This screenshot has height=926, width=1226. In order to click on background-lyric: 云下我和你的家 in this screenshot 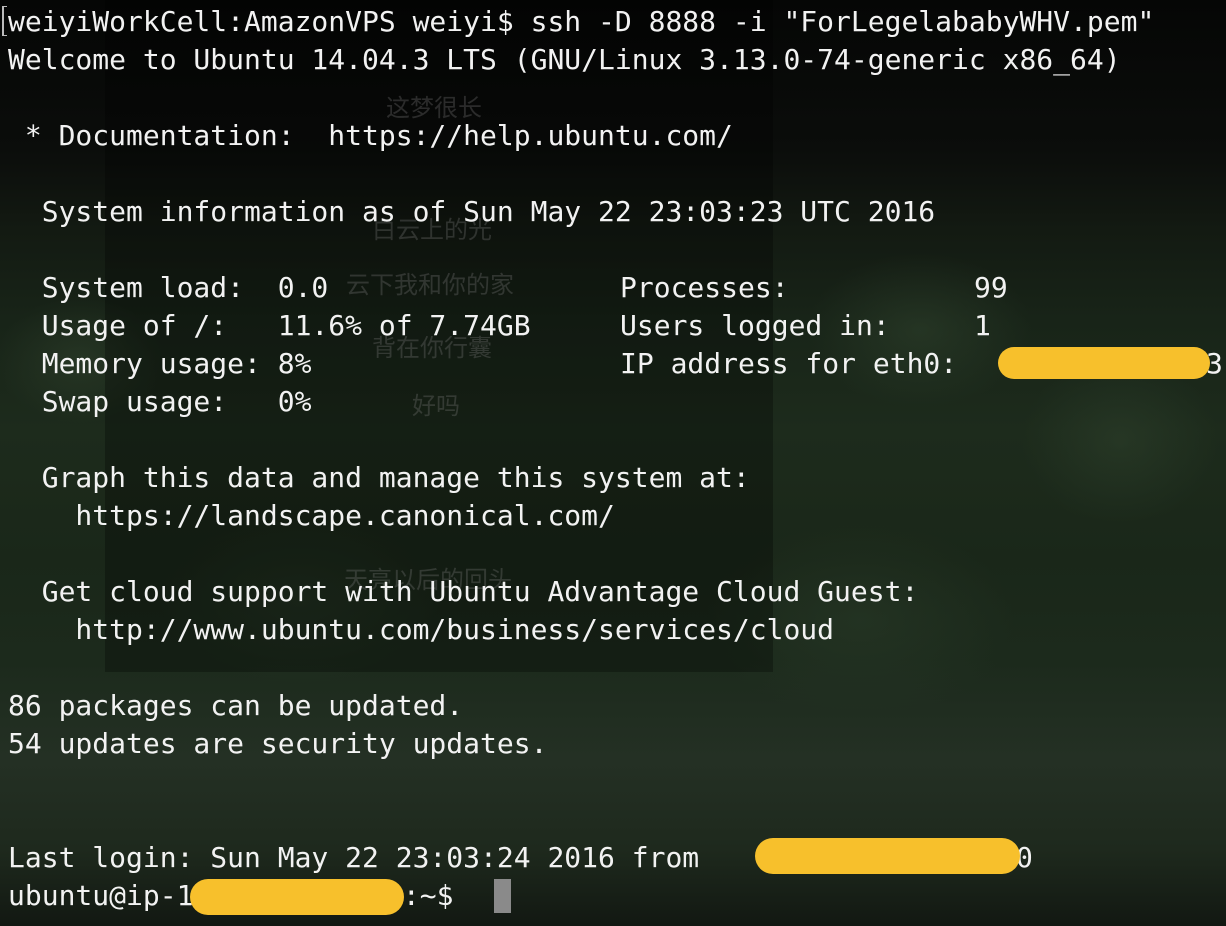, I will do `click(430, 285)`.